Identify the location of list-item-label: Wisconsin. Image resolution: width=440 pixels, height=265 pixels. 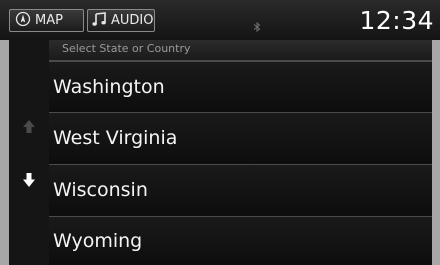
(100, 190).